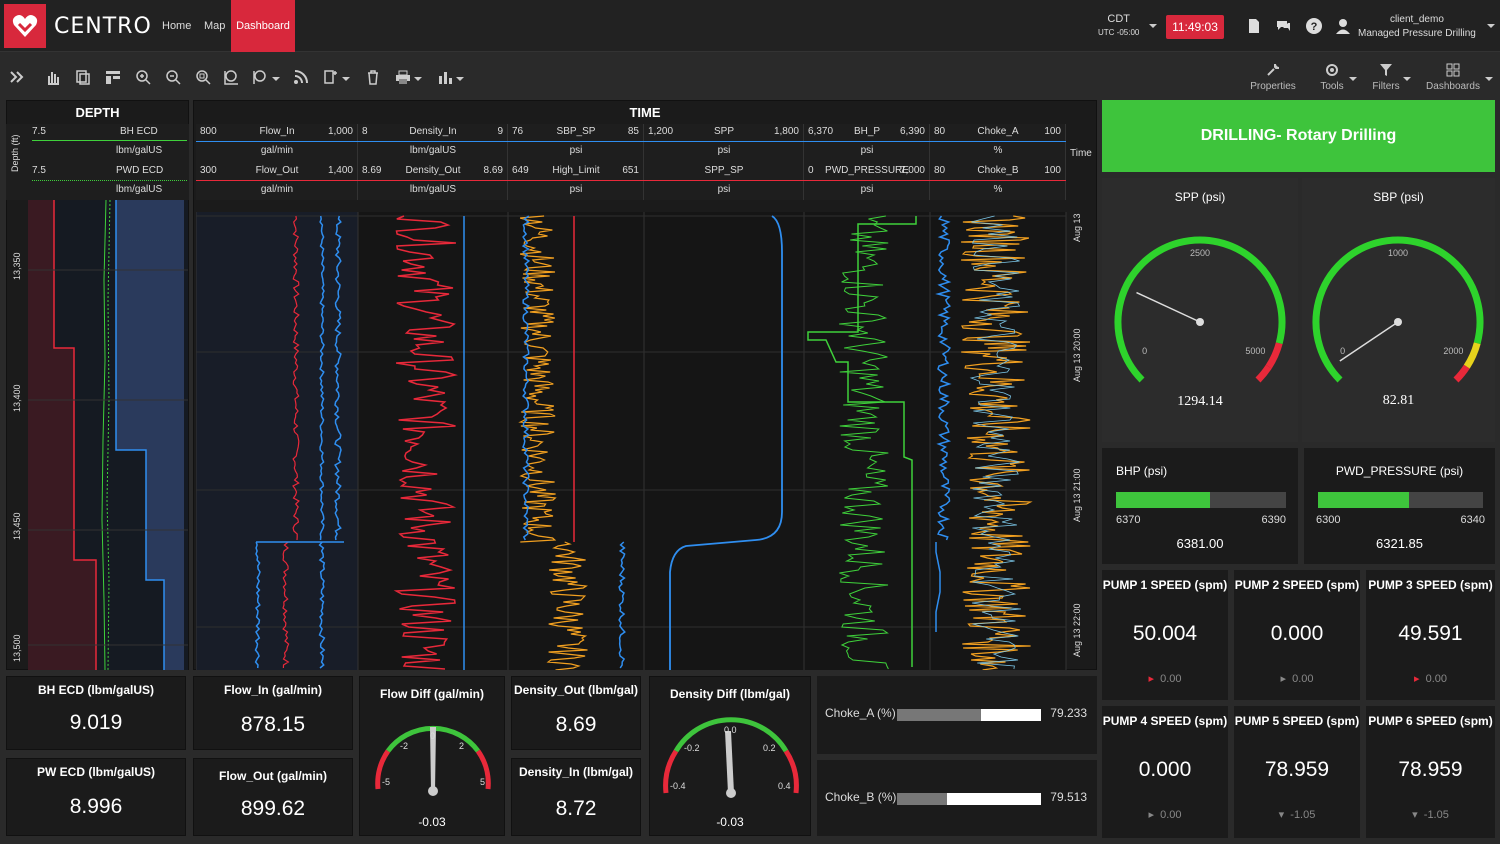 Image resolution: width=1500 pixels, height=844 pixels. What do you see at coordinates (373, 77) in the screenshot?
I see `trash-icon` at bounding box center [373, 77].